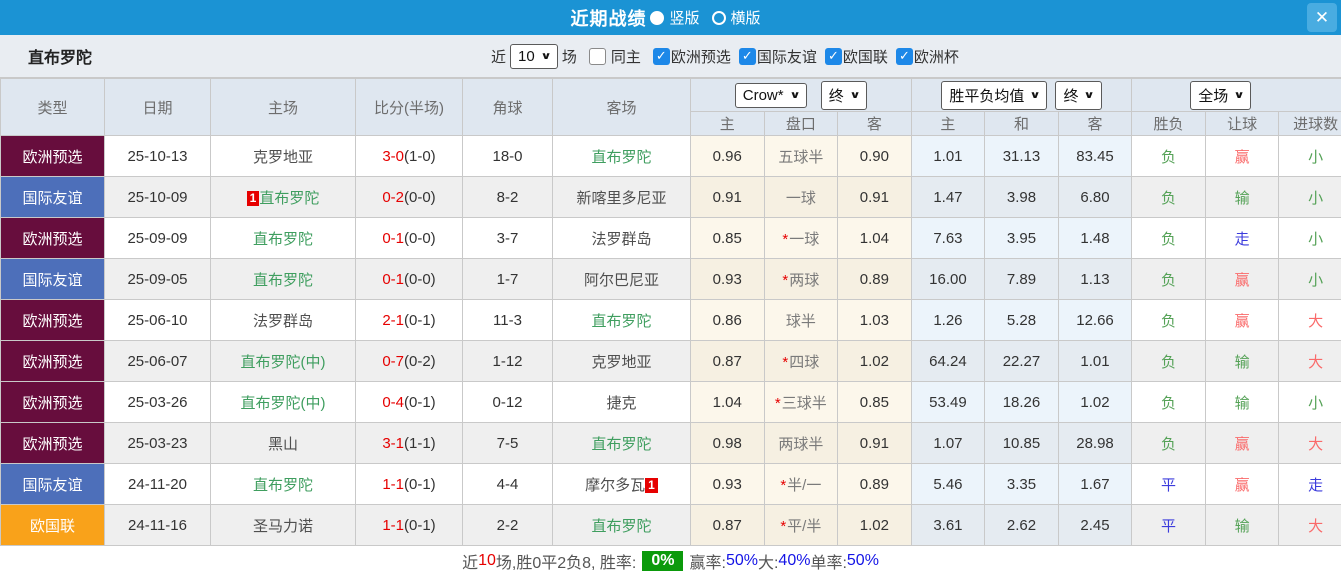 Image resolution: width=1341 pixels, height=575 pixels. Describe the element at coordinates (1021, 361) in the screenshot. I see `cell-avg-draw: 22.27` at that location.